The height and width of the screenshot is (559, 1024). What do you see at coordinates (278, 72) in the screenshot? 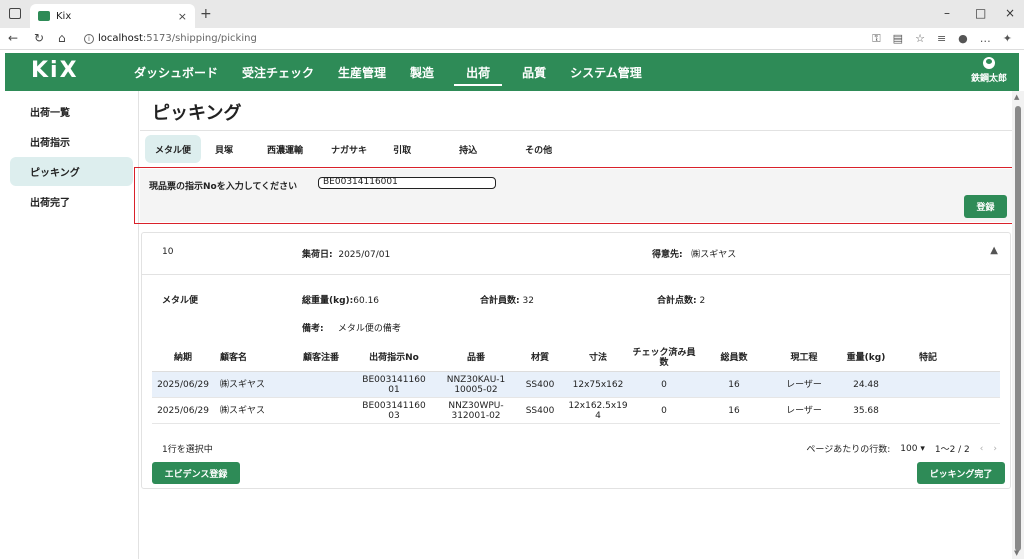
I see `nav-item-order-check: 受注チェック` at bounding box center [278, 72].